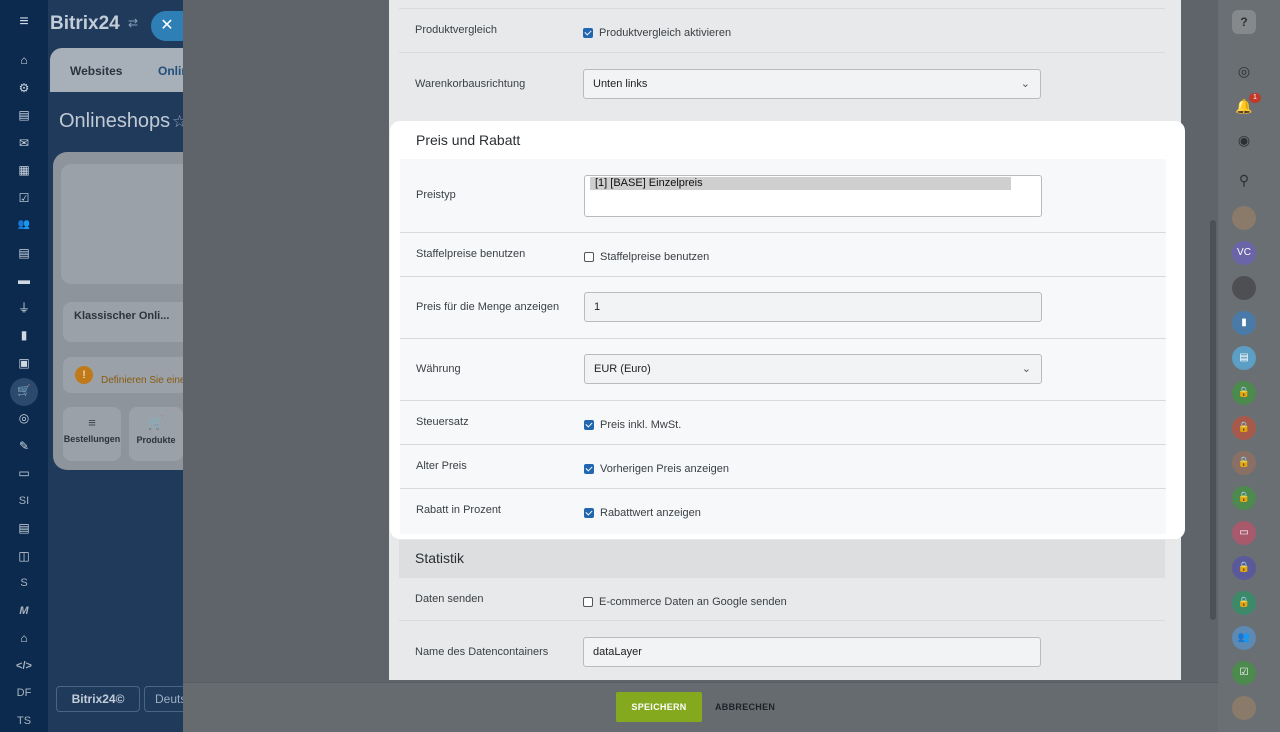  Describe the element at coordinates (24, 418) in the screenshot. I see `target-icon: ◎` at that location.